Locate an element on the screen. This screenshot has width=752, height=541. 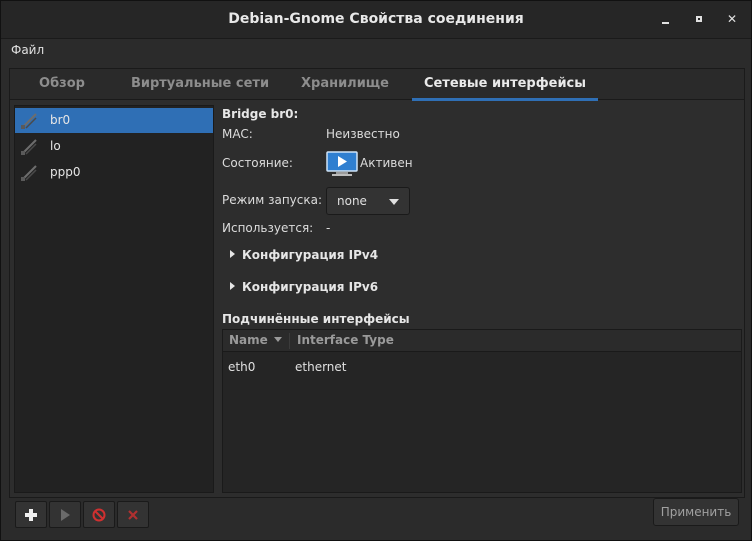
state-value: Активен is located at coordinates (386, 163).